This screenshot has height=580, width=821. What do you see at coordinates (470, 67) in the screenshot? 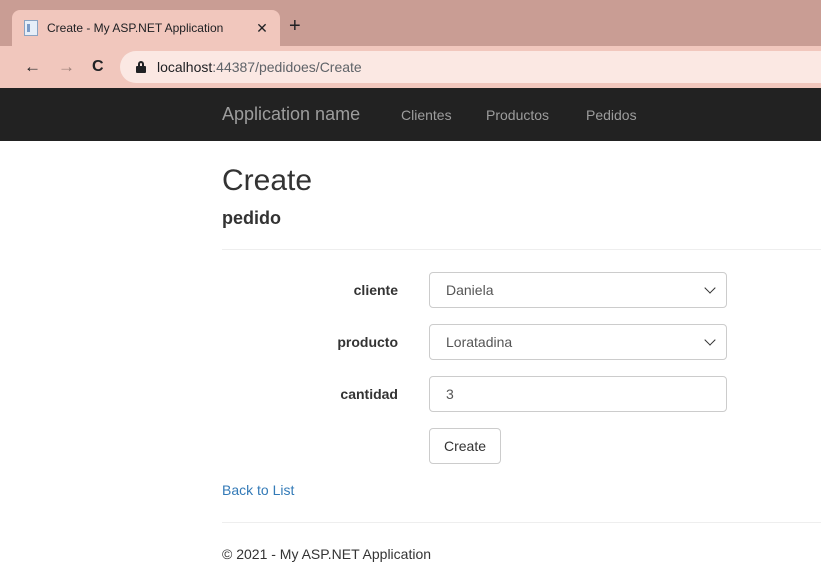
I see `address-bar: localhost:44387/pedidoes/Create` at bounding box center [470, 67].